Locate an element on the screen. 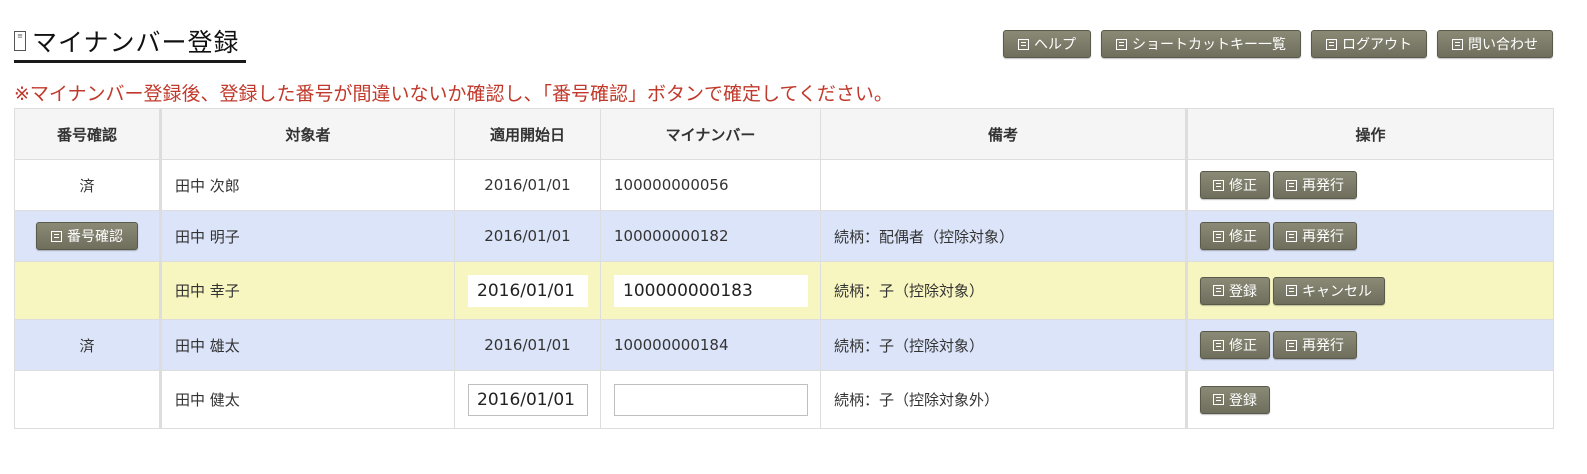  target-name: 田中 幸子 is located at coordinates (307, 290).